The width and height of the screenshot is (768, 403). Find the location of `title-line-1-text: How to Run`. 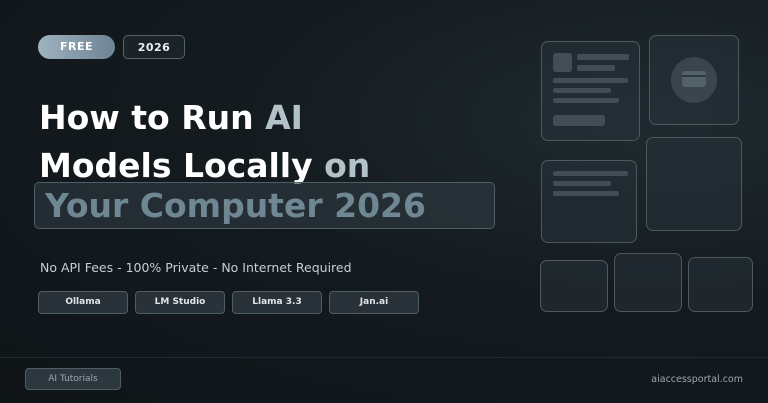

title-line-1-text: How to Run is located at coordinates (152, 117).